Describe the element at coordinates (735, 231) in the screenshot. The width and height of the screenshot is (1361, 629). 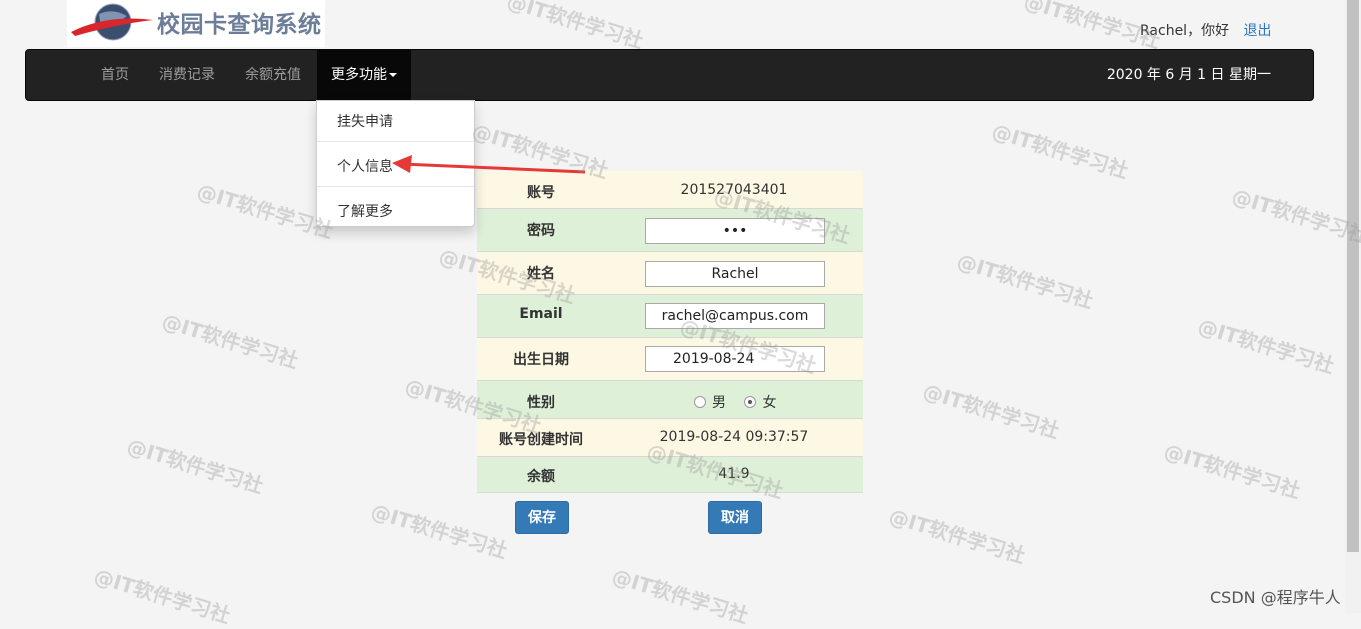
I see `password-input` at that location.